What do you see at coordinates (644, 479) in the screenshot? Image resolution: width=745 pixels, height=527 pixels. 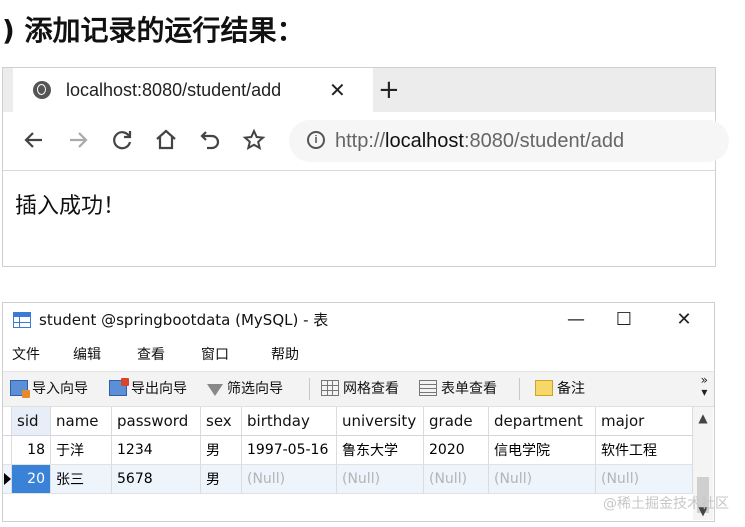 I see `cell-major: (Null)` at bounding box center [644, 479].